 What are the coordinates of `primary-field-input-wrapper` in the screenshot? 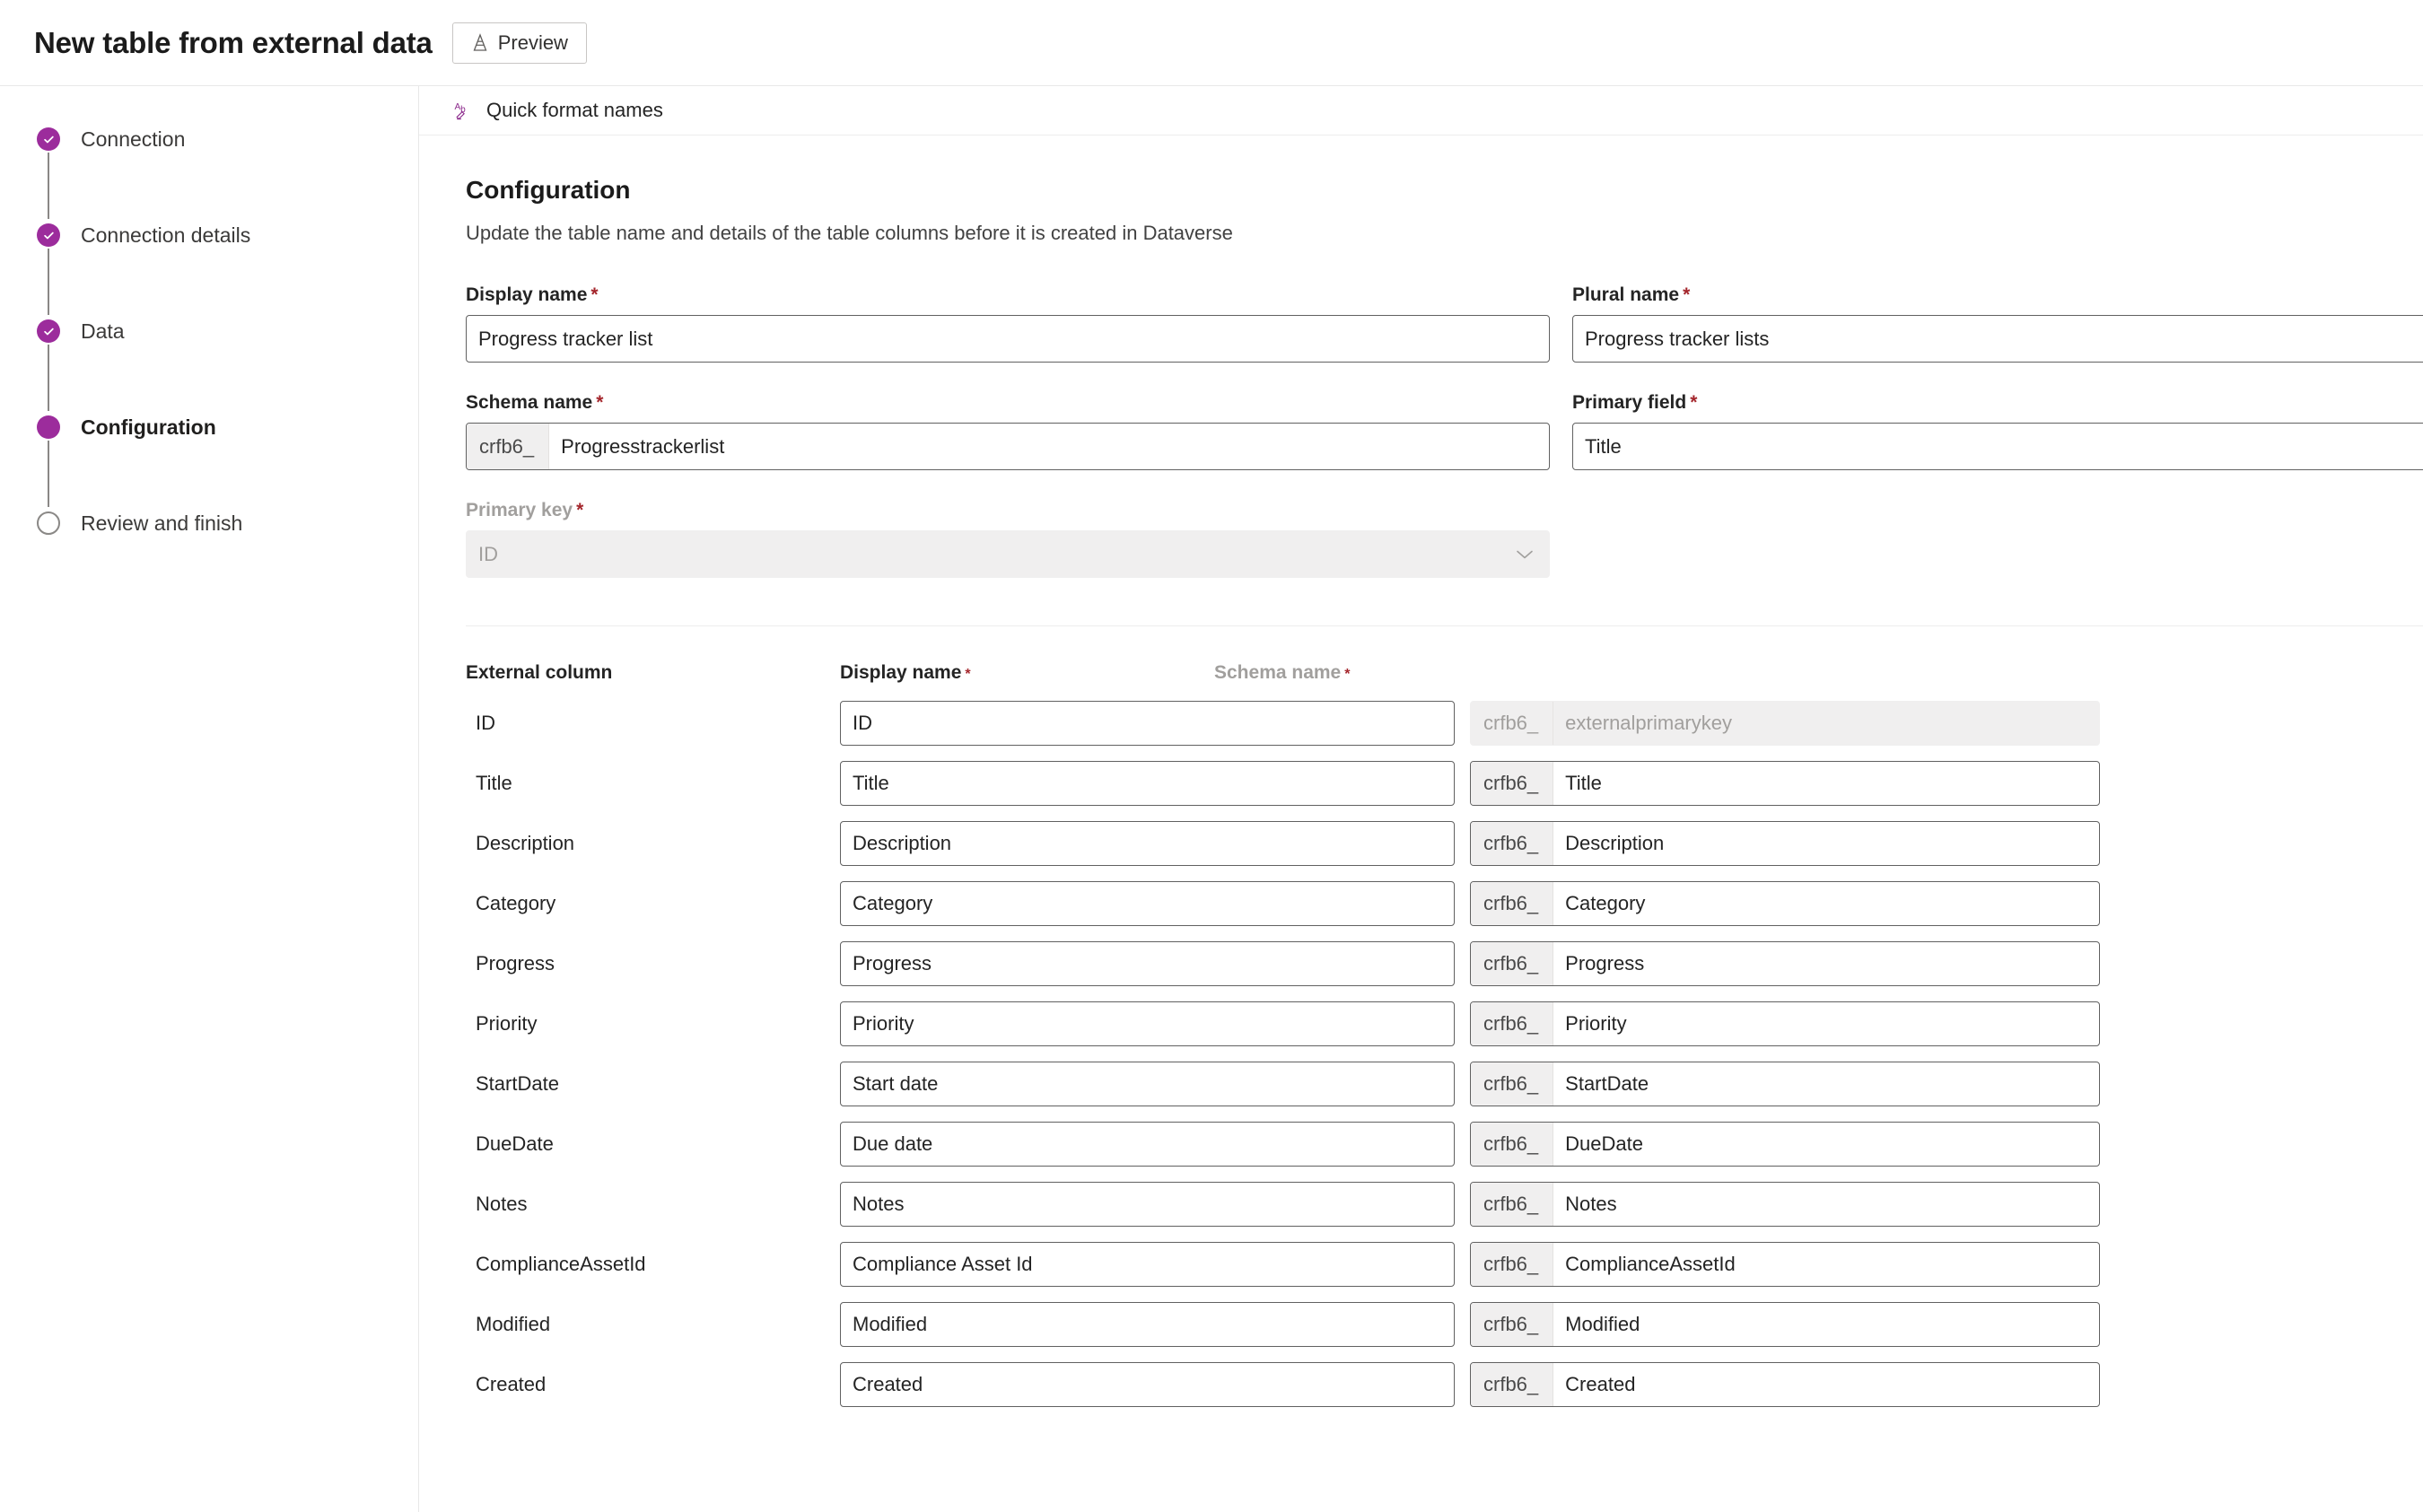 It's located at (1997, 446).